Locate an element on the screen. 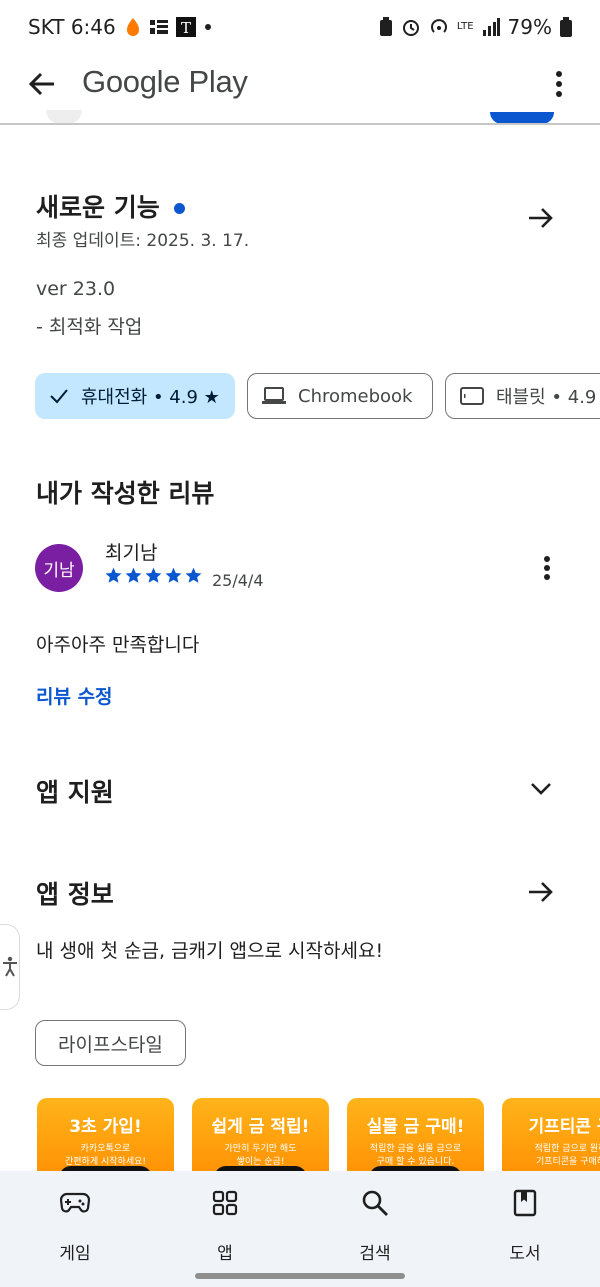 This screenshot has height=1287, width=600. screenshot-subtitle: 카카오톡으로 is located at coordinates (105, 1149).